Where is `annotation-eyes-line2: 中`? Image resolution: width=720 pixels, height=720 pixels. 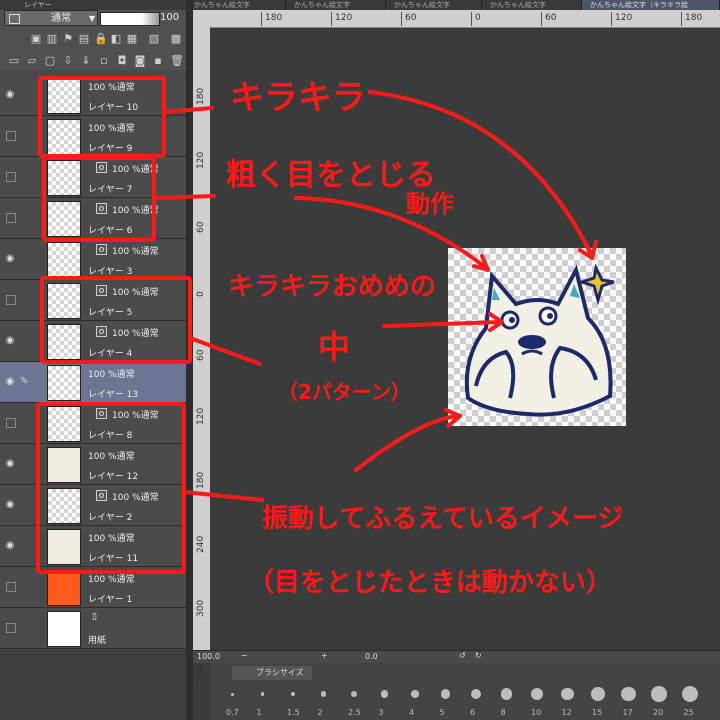
annotation-eyes-line2: 中 is located at coordinates (334, 347).